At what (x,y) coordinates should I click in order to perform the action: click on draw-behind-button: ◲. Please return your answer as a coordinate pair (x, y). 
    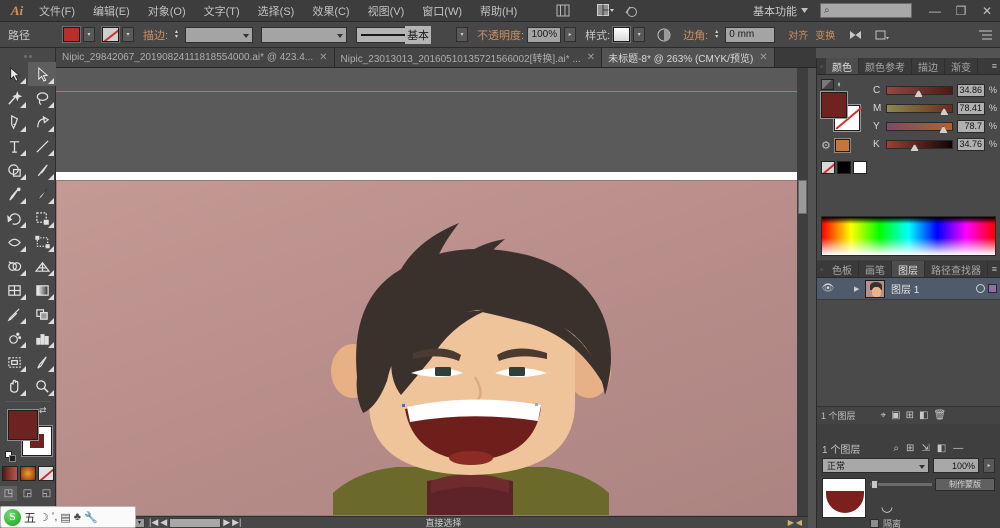
    Looking at the image, I should click on (27, 493).